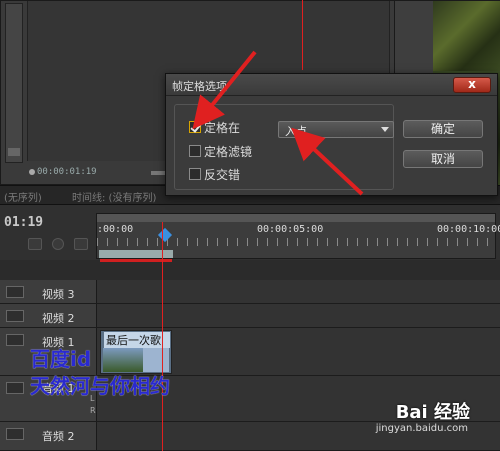  I want to click on overlay-caption-line1: 百度id, so click(61, 359).